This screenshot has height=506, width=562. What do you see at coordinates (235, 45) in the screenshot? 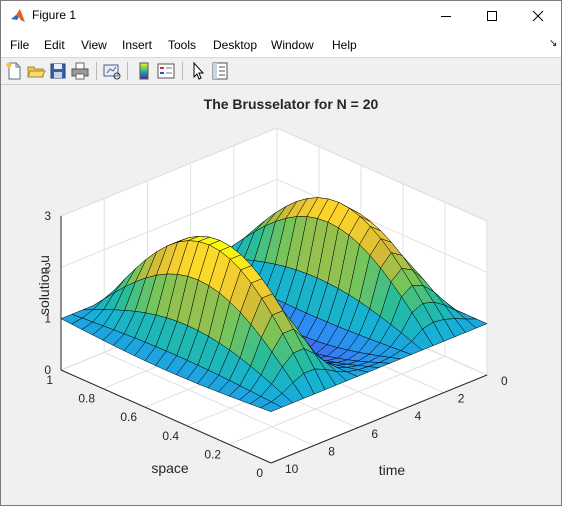
I see `menu-desktop: Desktop` at bounding box center [235, 45].